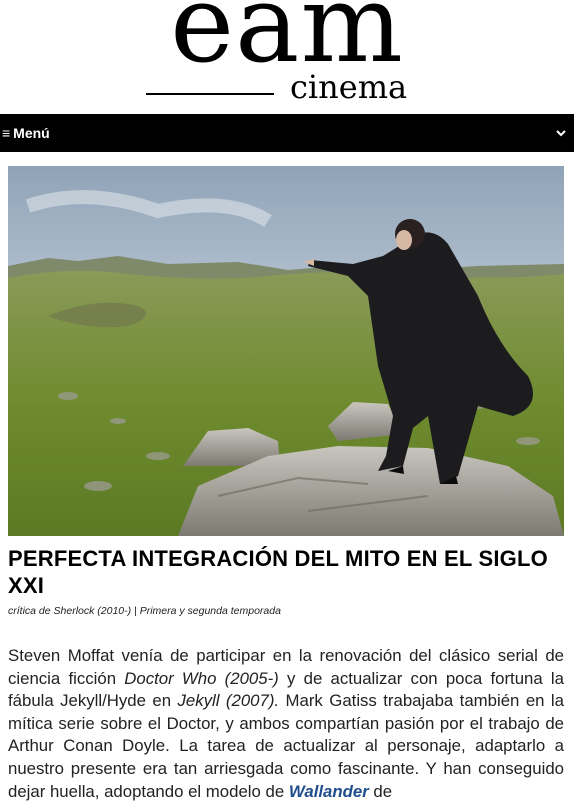 The image size is (574, 802). I want to click on body-text-emphasis: Jekyll (2007)., so click(228, 701).